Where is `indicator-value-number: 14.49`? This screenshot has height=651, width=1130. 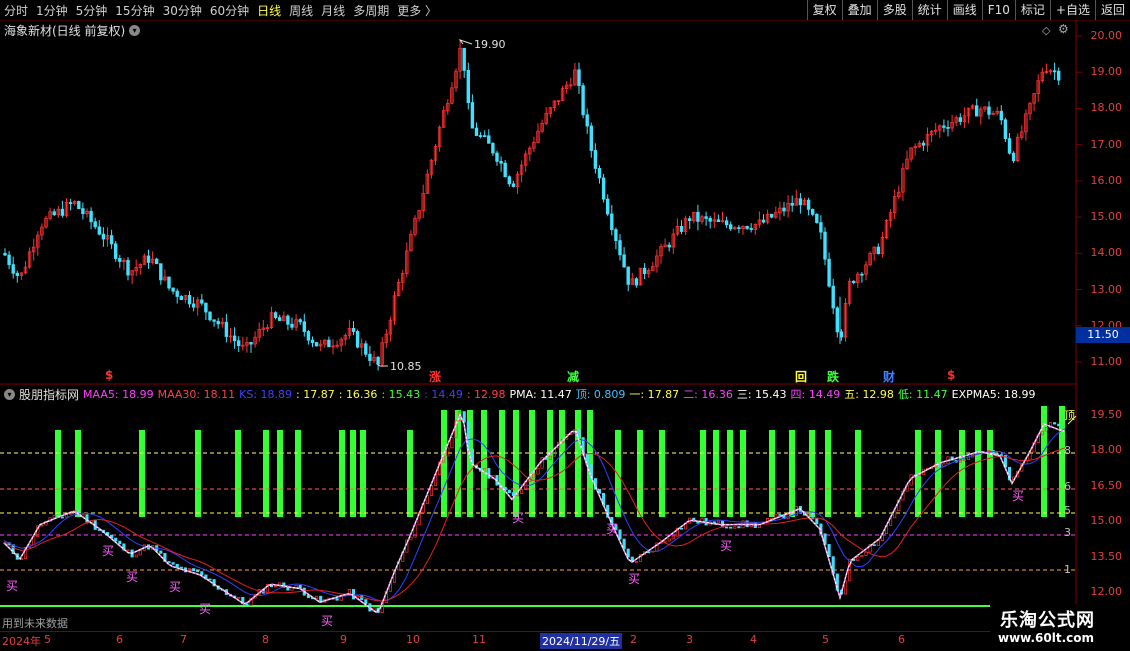
indicator-value-number: 14.49 is located at coordinates (824, 394).